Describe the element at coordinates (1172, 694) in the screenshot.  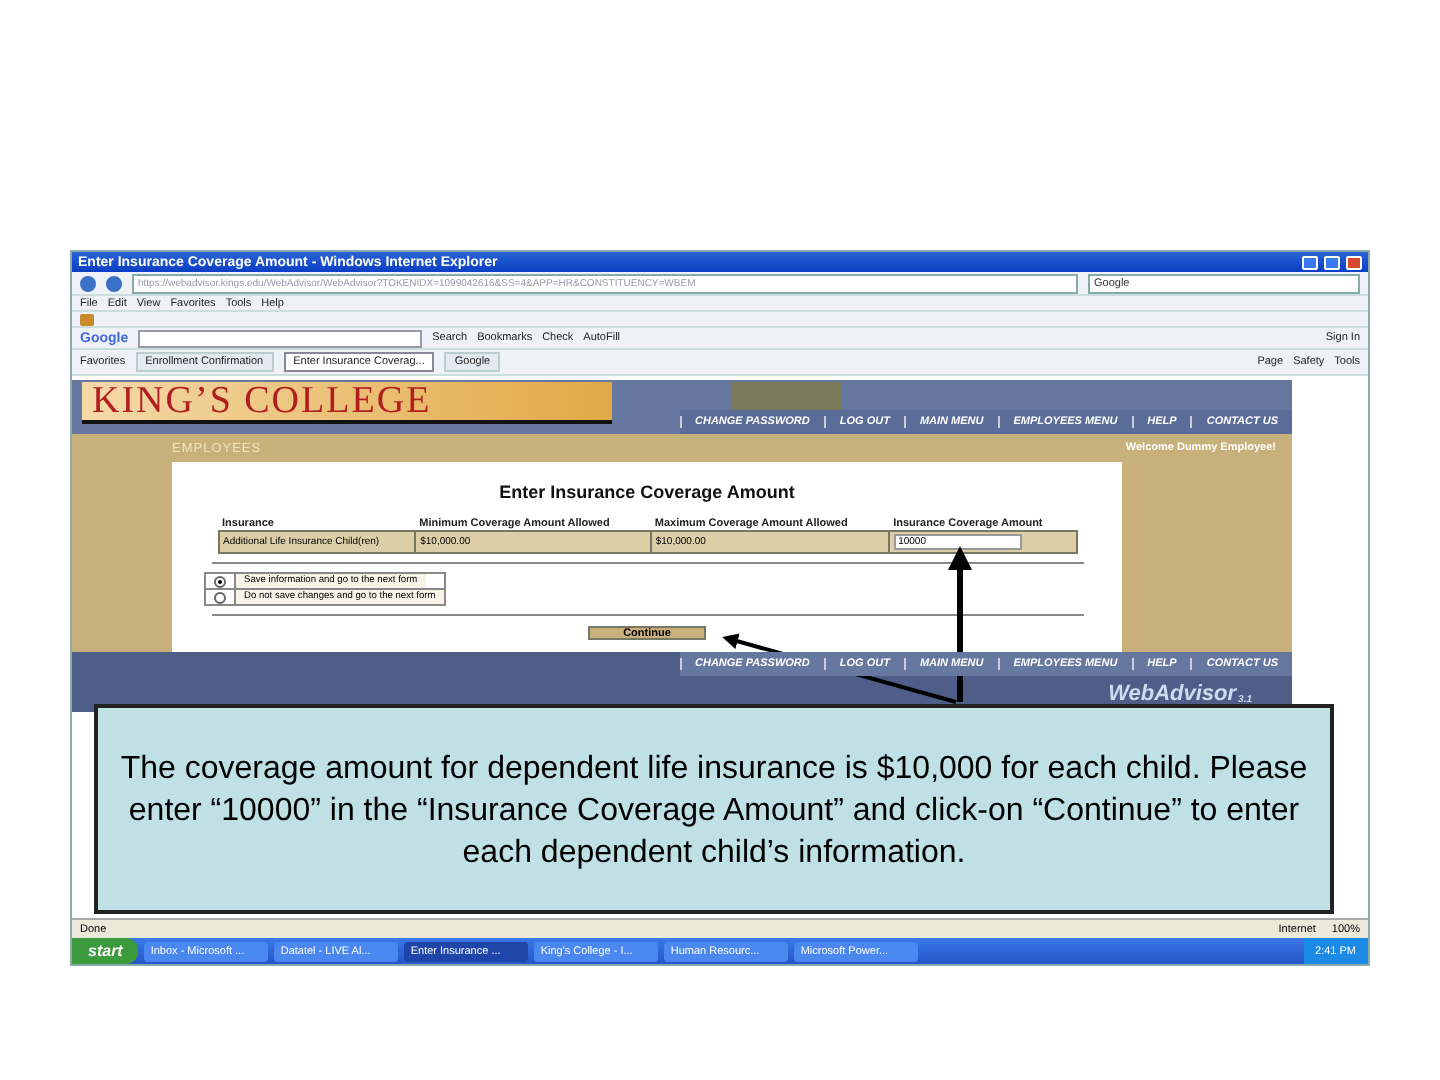
I see `webadvisor-logo: WebAdvisor` at that location.